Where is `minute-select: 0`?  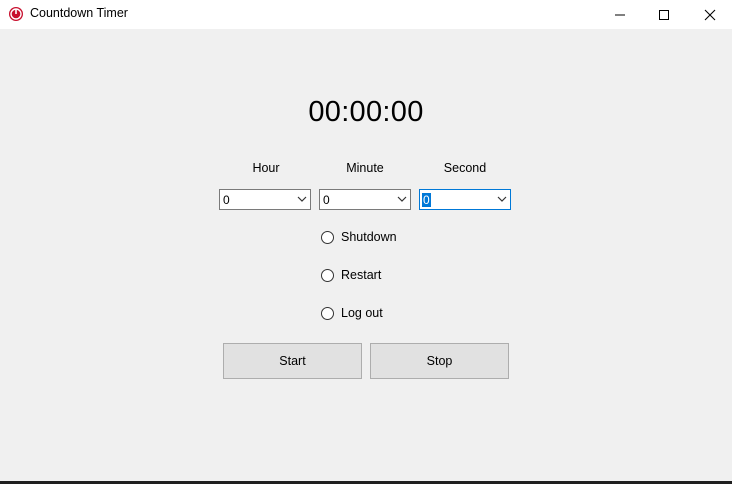
minute-select: 0 is located at coordinates (365, 199).